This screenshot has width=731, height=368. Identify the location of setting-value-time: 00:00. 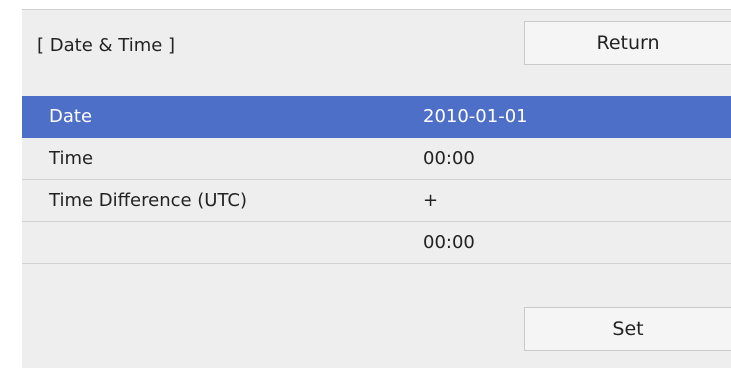
(449, 158).